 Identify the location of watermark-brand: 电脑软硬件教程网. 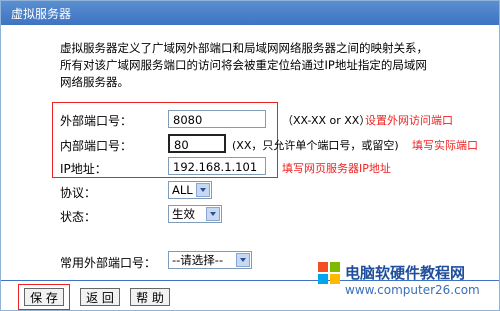
(405, 273).